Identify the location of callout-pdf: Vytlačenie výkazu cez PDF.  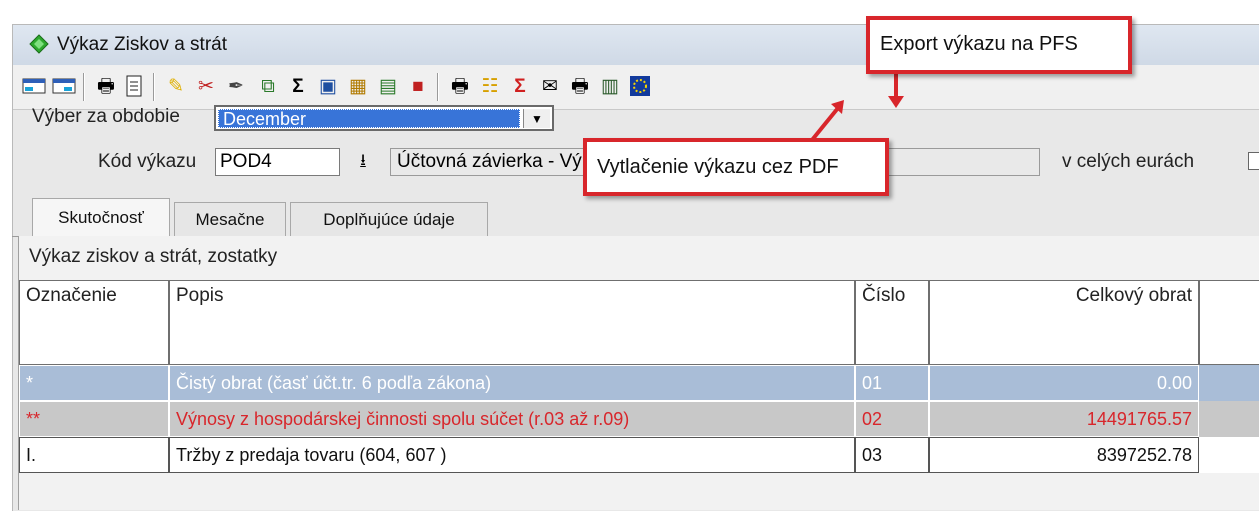
(736, 167).